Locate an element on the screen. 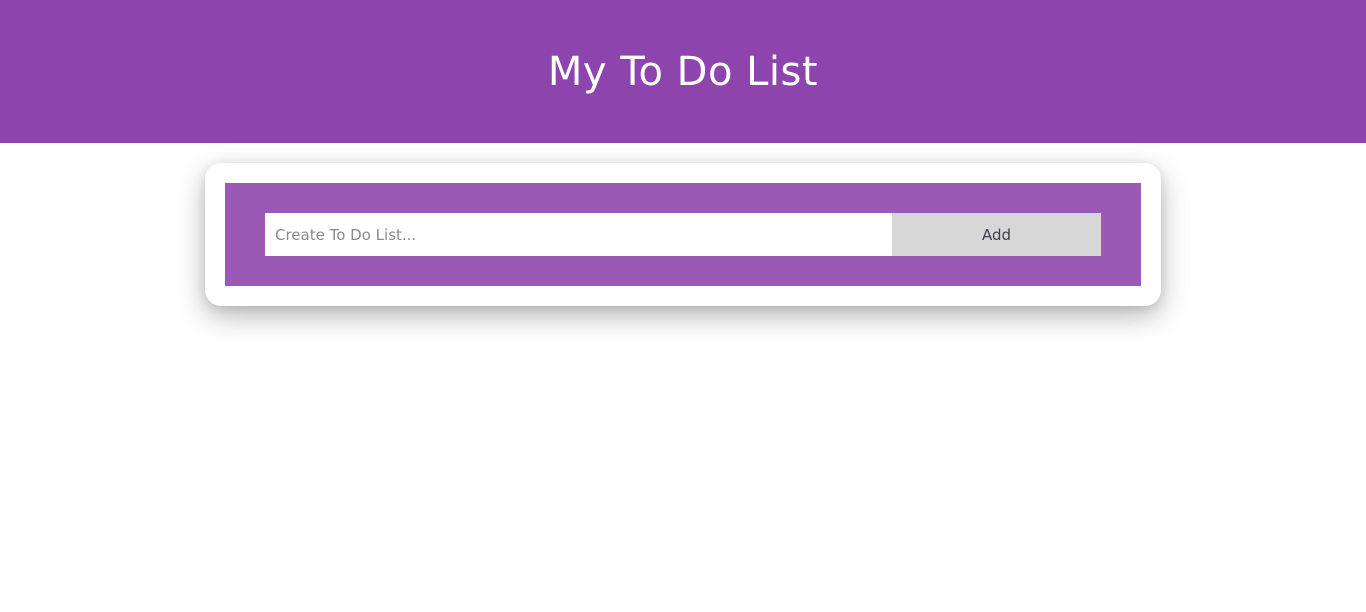  todo-input is located at coordinates (578, 234).